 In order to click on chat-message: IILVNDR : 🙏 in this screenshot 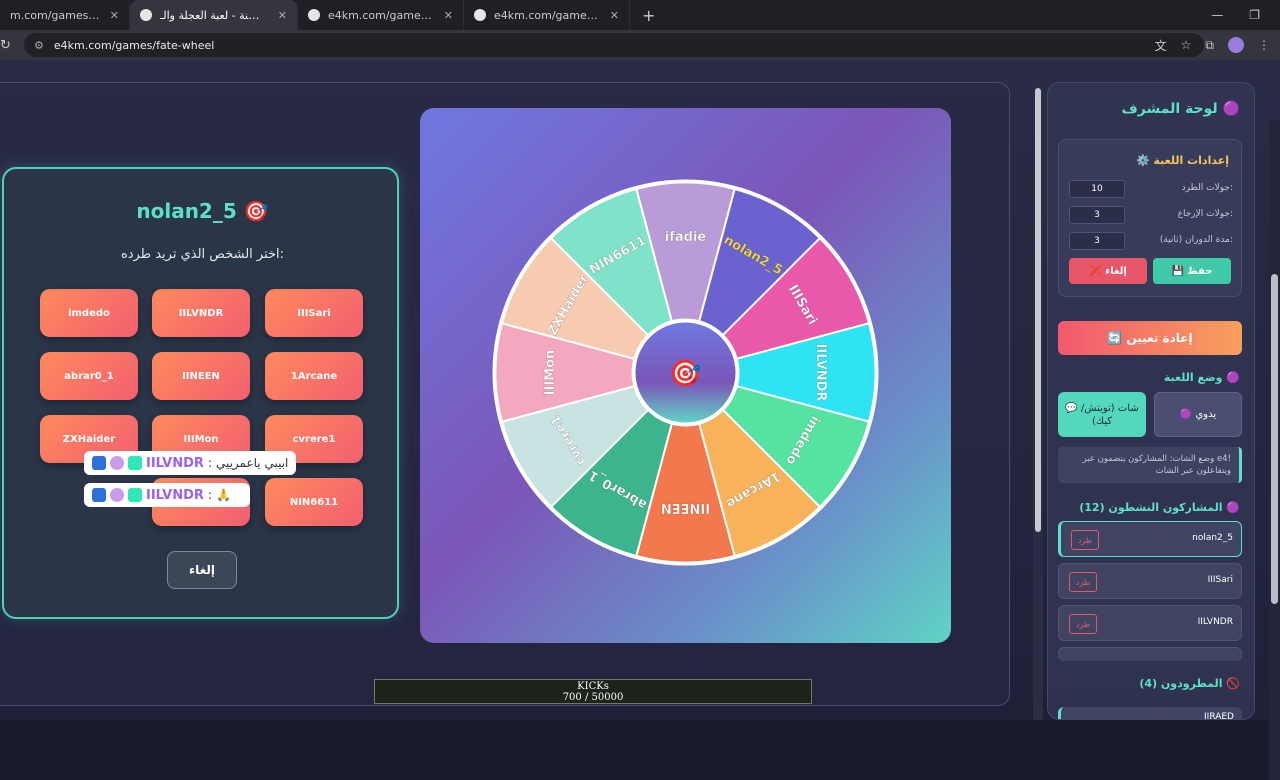, I will do `click(167, 495)`.